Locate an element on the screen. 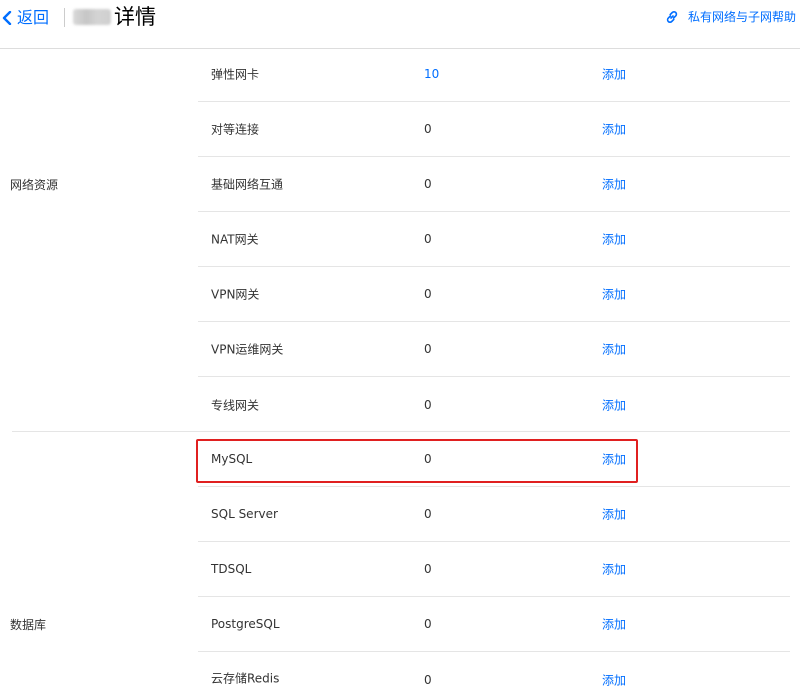  page-title: 详情 is located at coordinates (135, 17).